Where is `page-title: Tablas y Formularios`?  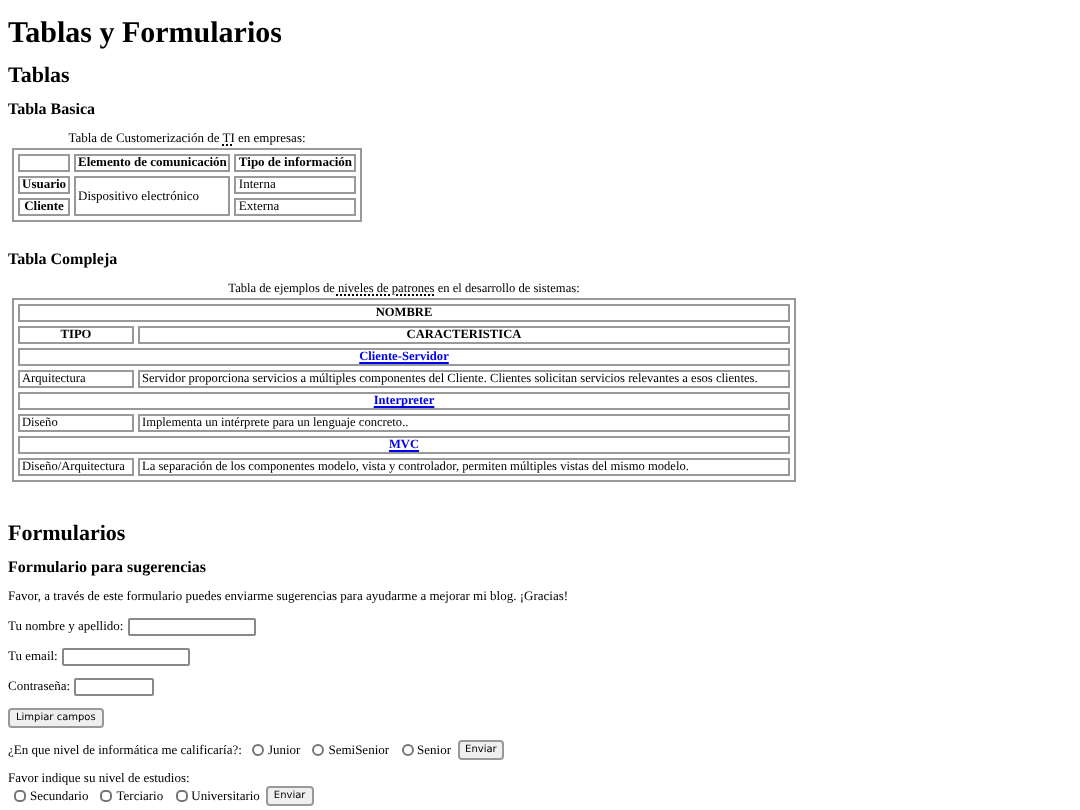
page-title: Tablas y Formularios is located at coordinates (146, 35).